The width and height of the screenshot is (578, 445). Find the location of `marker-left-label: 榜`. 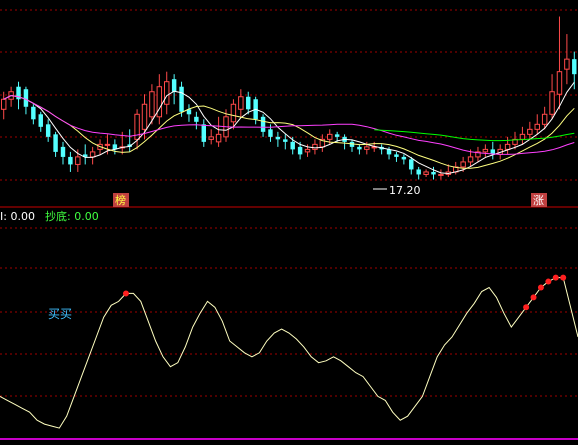

marker-left-label: 榜 is located at coordinates (120, 200).